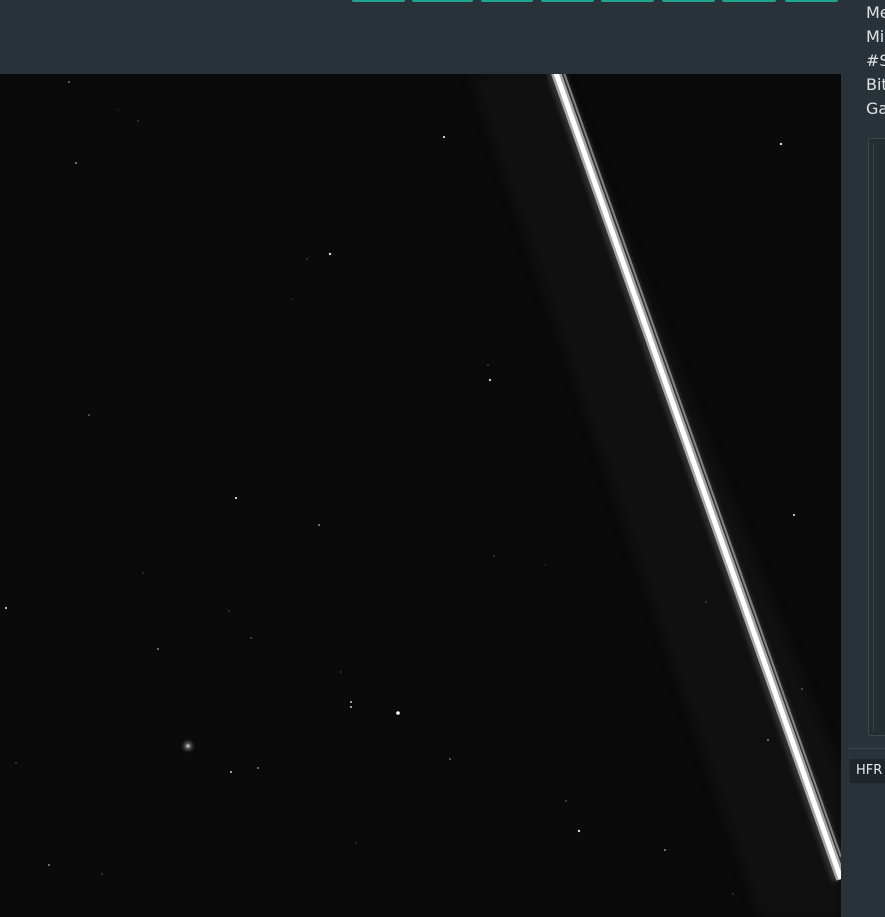  What do you see at coordinates (863, 458) in the screenshot?
I see `statistics-panel: Me Mi #S Bit Ga HFR` at bounding box center [863, 458].